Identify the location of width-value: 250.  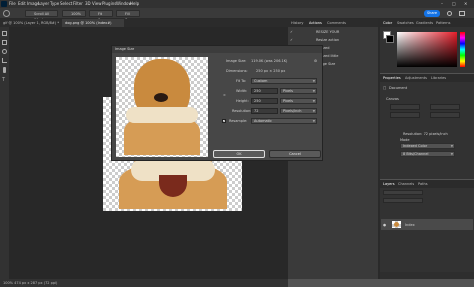
(257, 91).